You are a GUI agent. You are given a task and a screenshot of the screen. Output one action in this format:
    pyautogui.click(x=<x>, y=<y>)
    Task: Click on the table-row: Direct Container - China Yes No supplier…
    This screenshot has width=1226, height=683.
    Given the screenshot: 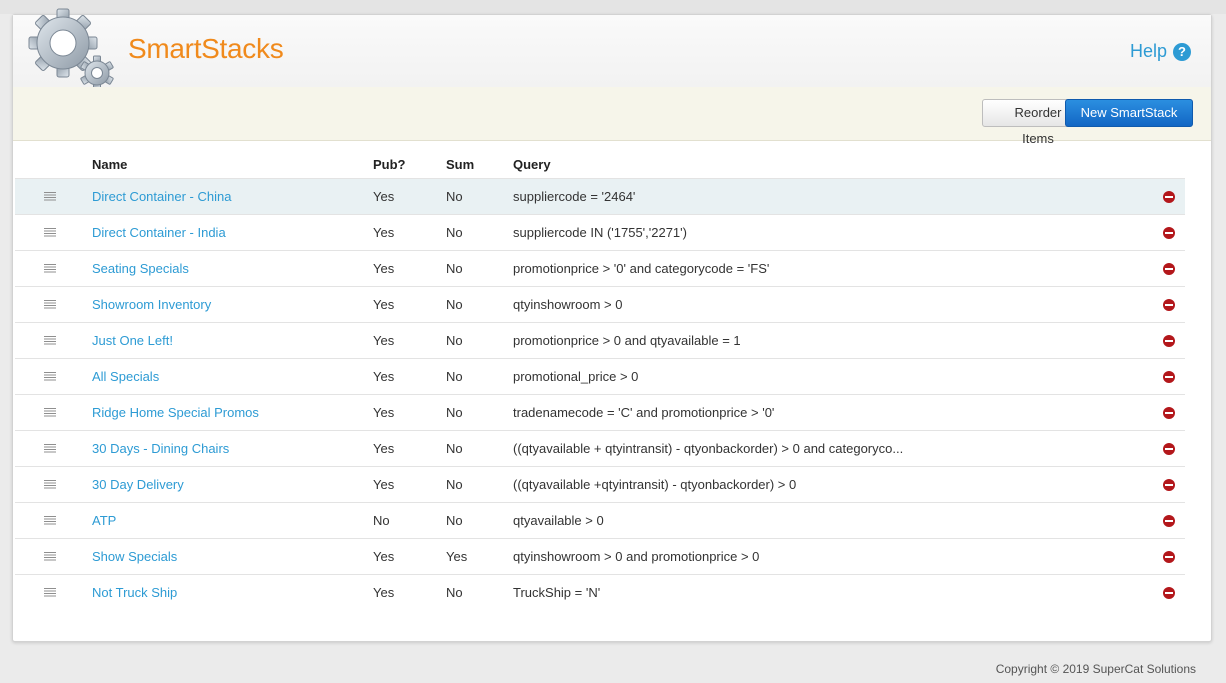 What is the action you would take?
    pyautogui.click(x=600, y=196)
    